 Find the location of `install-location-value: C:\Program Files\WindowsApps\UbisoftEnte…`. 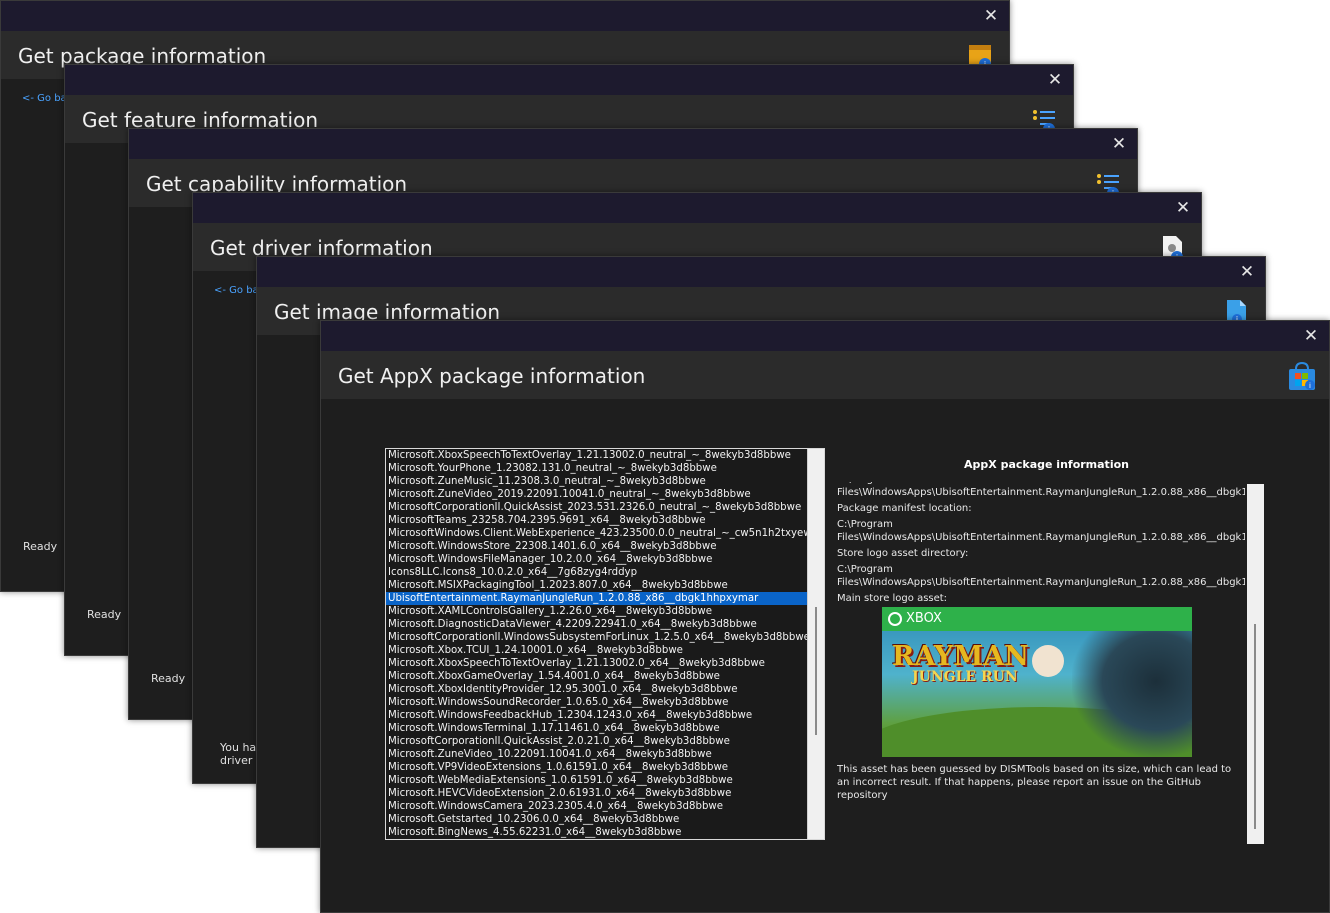

install-location-value: C:\Program Files\WindowsApps\UbisoftEnte… is located at coordinates (1041, 490).